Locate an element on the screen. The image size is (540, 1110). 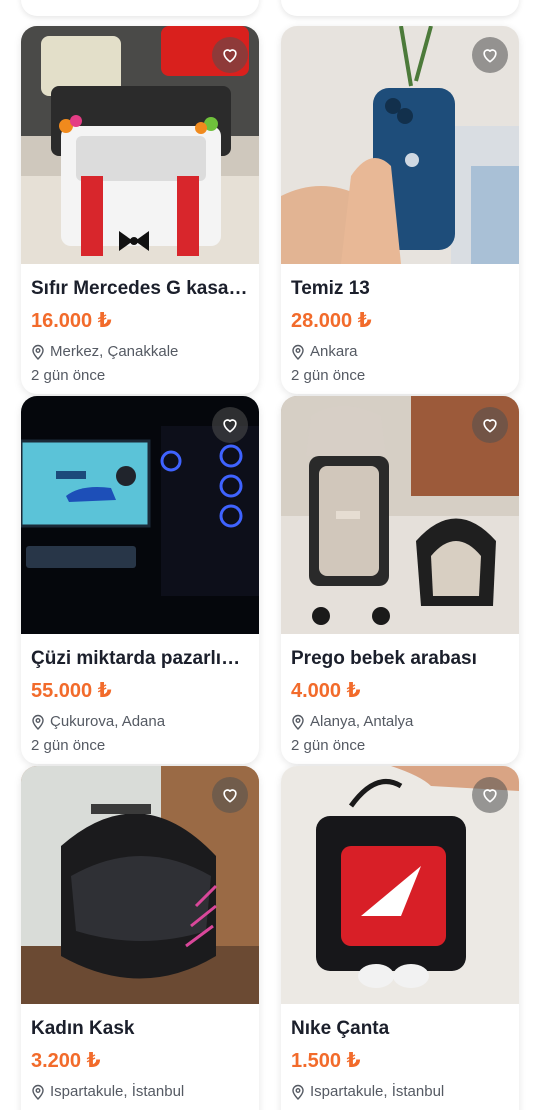
listing-location: Merkez, Çanakkale is located at coordinates (140, 352).